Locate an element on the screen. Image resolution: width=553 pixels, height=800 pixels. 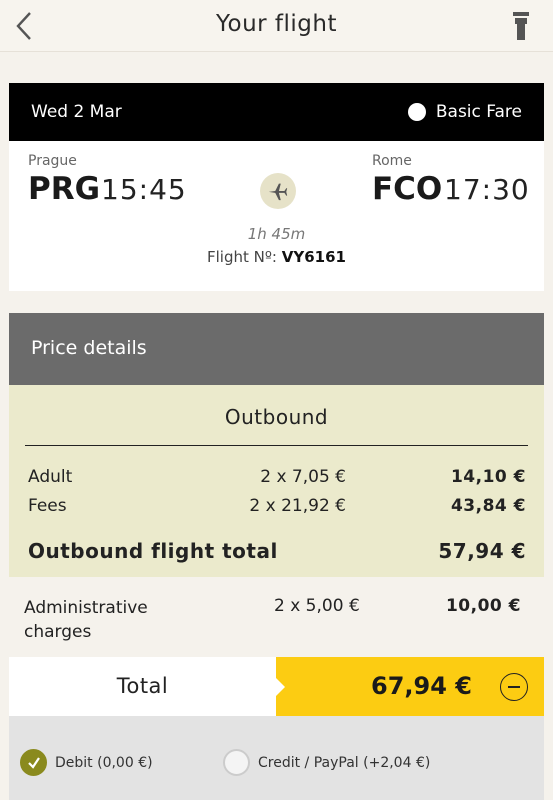
price-row-adult: Adult 2 x 7,05 € 14,10 € is located at coordinates (277, 479).